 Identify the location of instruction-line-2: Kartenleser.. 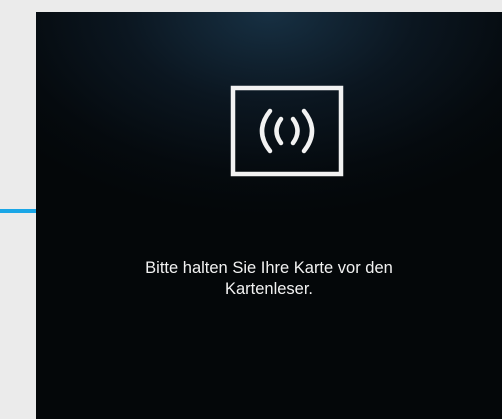
(269, 289).